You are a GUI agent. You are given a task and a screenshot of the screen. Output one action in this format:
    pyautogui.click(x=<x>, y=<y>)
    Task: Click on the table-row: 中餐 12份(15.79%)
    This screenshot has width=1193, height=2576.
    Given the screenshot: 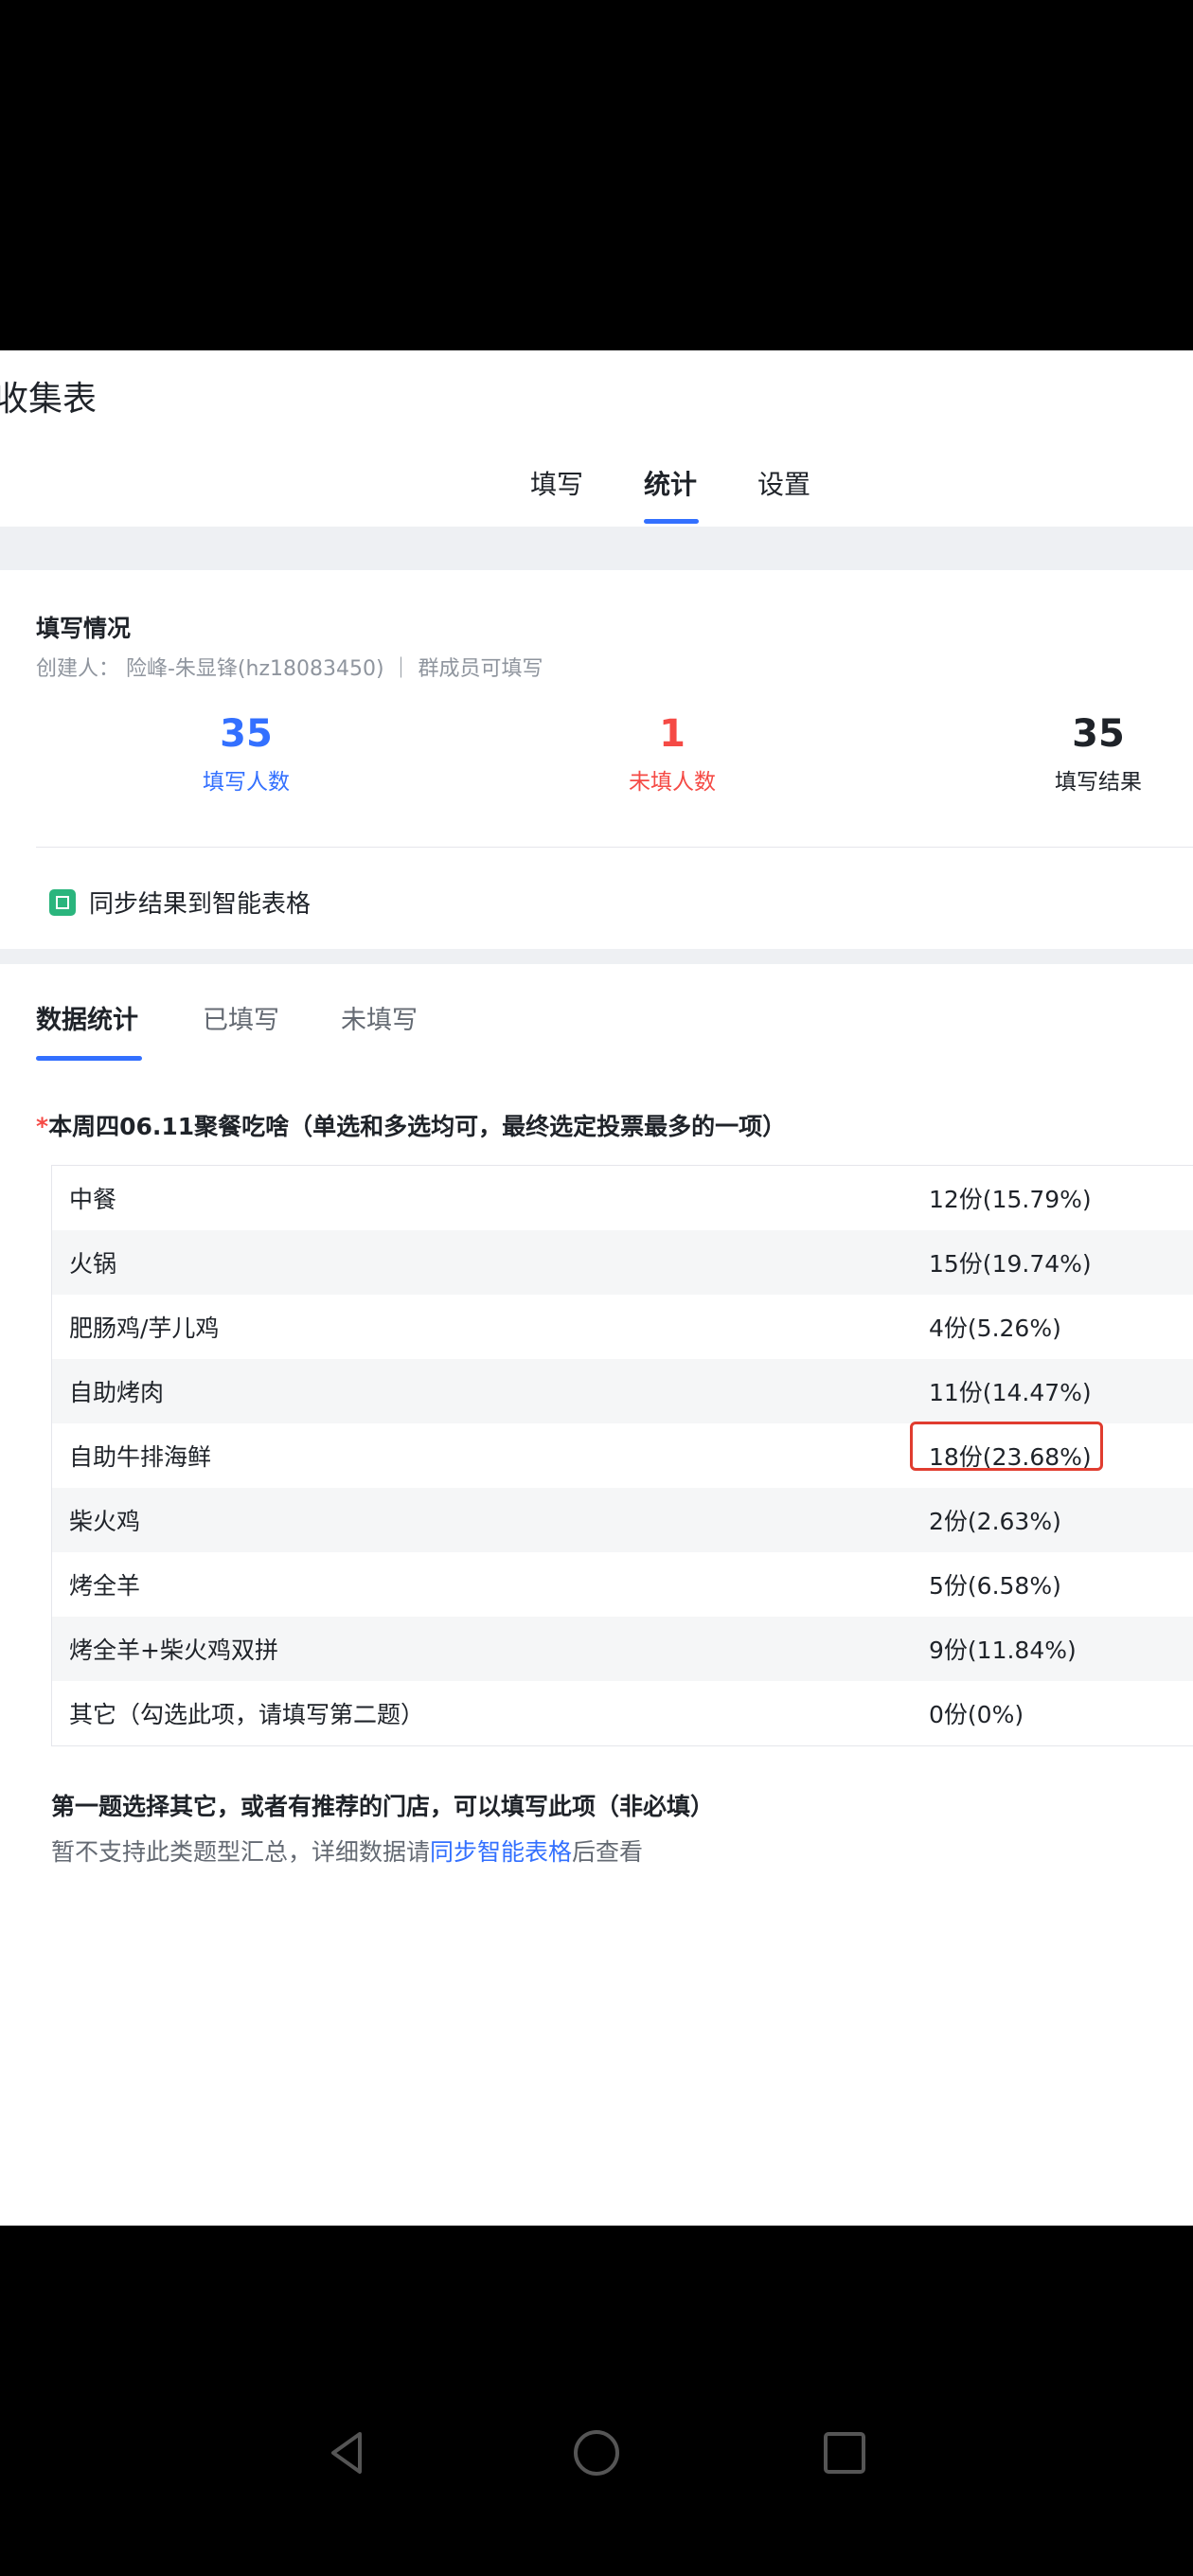 What is the action you would take?
    pyautogui.click(x=622, y=1198)
    